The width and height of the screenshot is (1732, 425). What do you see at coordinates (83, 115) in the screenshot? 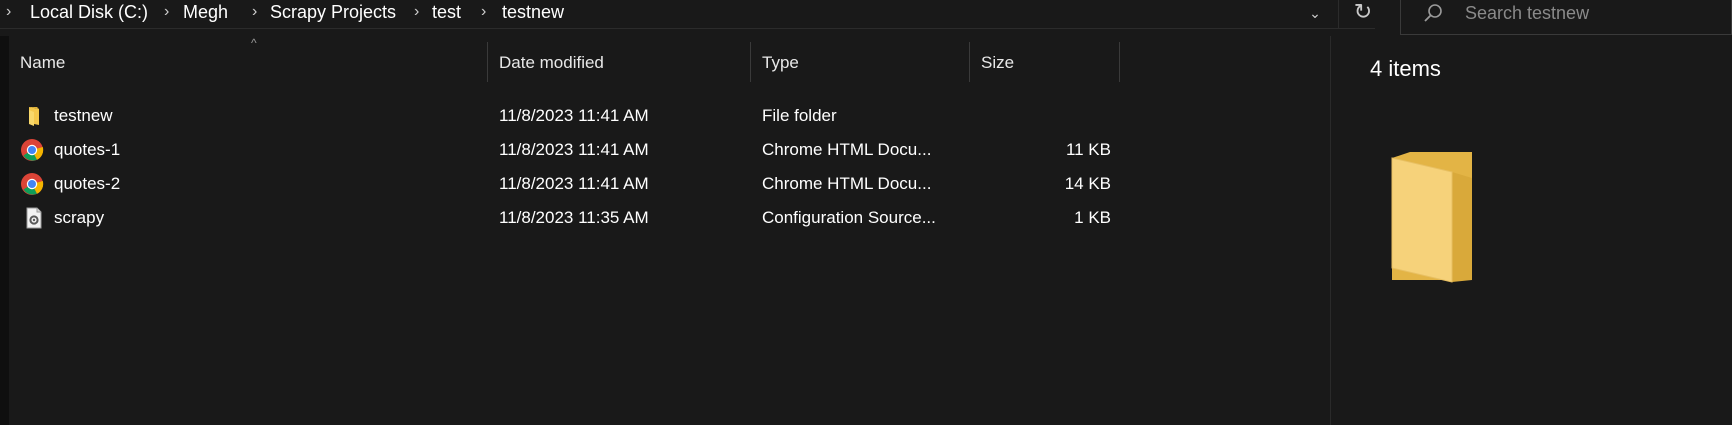
I see `file-name: testnew` at bounding box center [83, 115].